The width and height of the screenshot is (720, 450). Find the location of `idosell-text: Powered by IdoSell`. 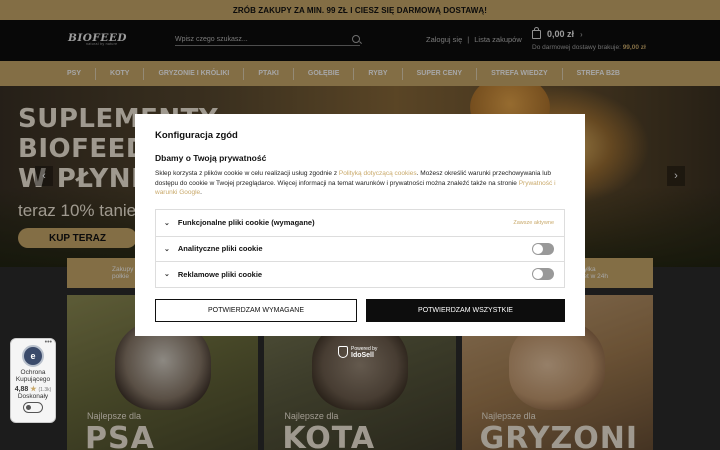

idosell-text: Powered by IdoSell is located at coordinates (364, 352).